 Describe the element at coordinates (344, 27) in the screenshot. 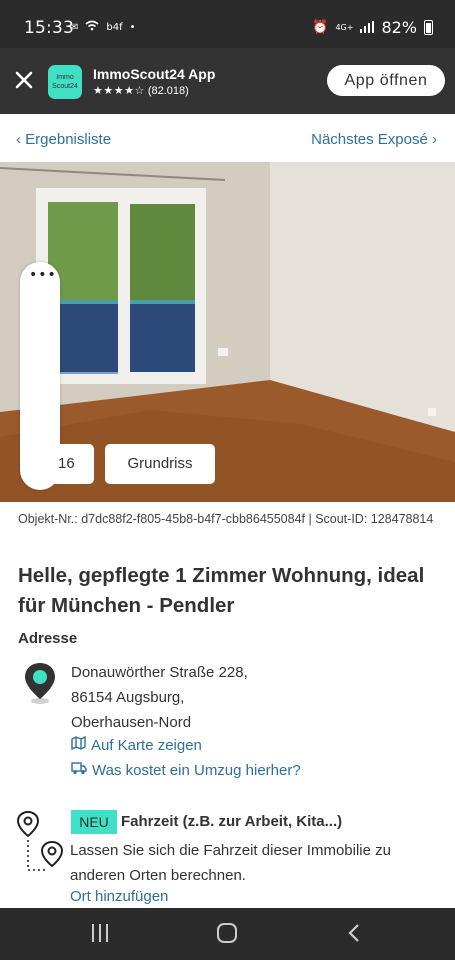

I see `network-label: 4G+` at that location.